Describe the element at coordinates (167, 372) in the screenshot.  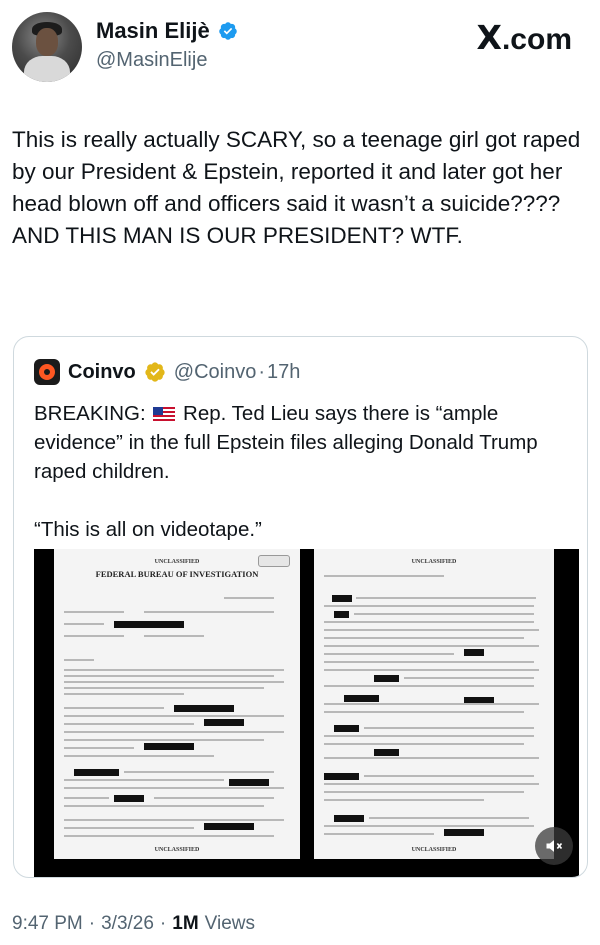
I see `quoted-tweet-header: Coinvo @Coinvo · 17h` at that location.